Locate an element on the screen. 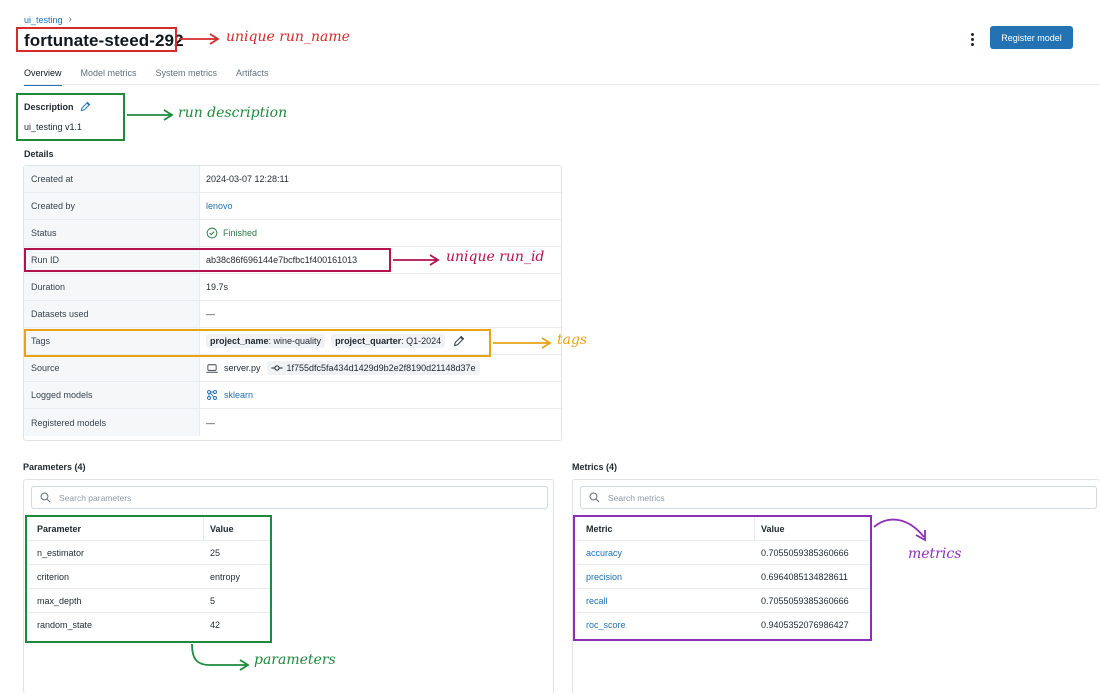 This screenshot has height=694, width=1100. laptop-icon is located at coordinates (212, 368).